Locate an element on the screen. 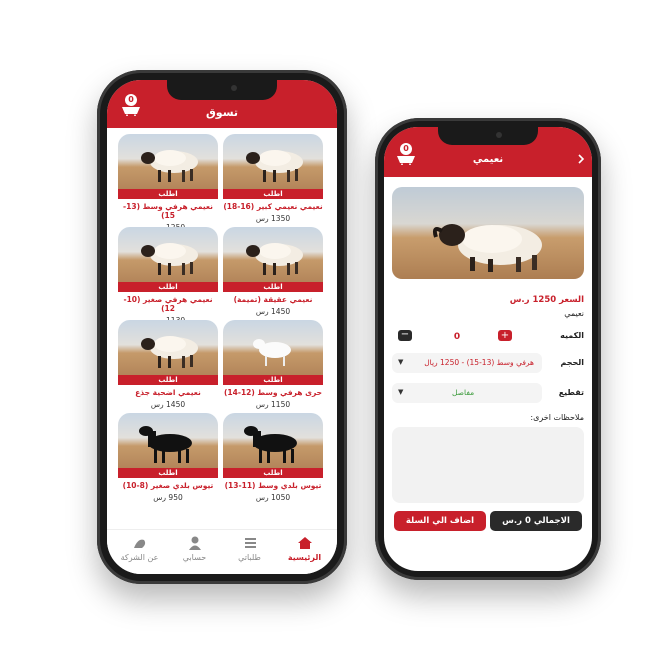 This screenshot has width=665, height=657. cart-badge: 0 is located at coordinates (131, 100).